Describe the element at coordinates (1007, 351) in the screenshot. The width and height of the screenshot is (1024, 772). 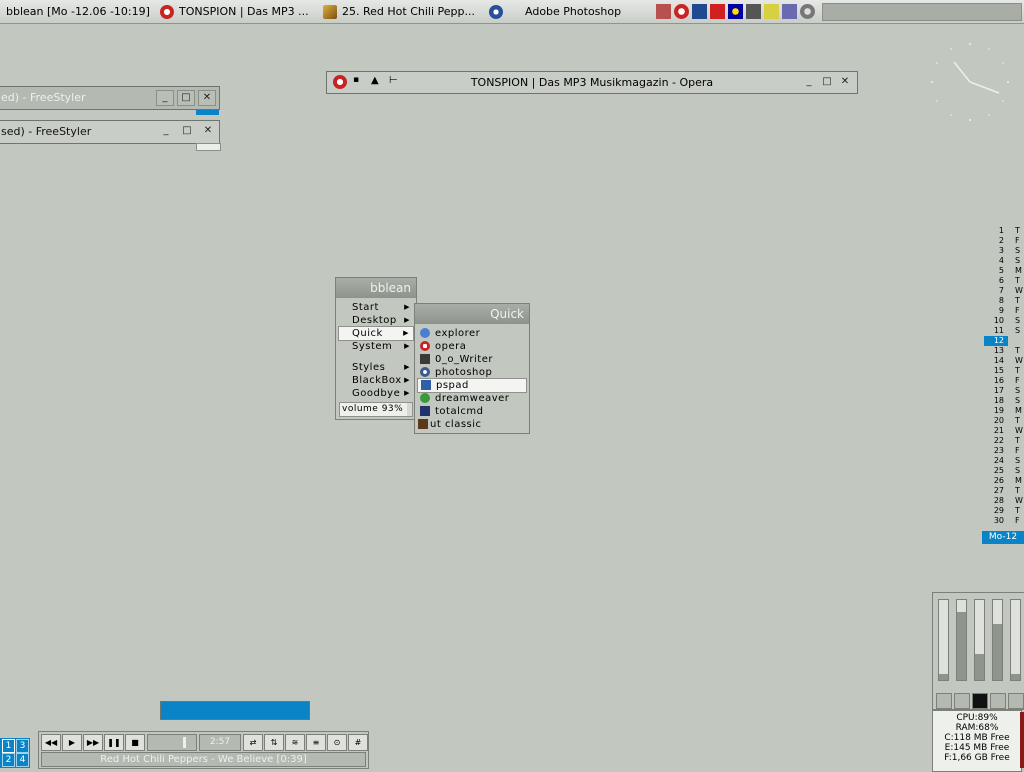
I see `calendar-day: 13 T` at that location.